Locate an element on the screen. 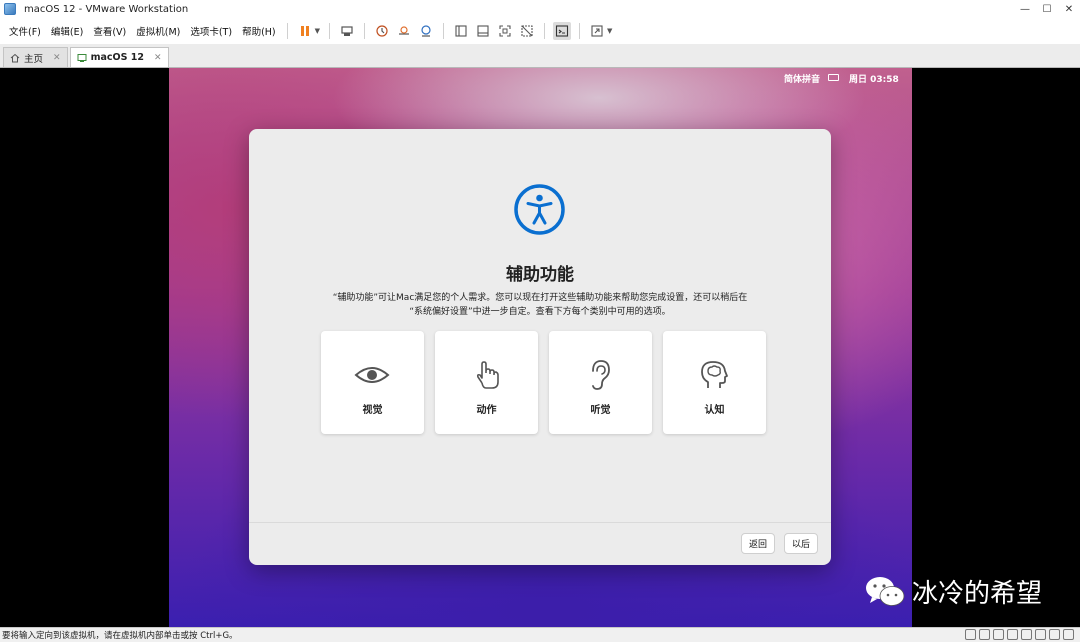 The width and height of the screenshot is (1080, 642). head-brain-icon is located at coordinates (714, 374).